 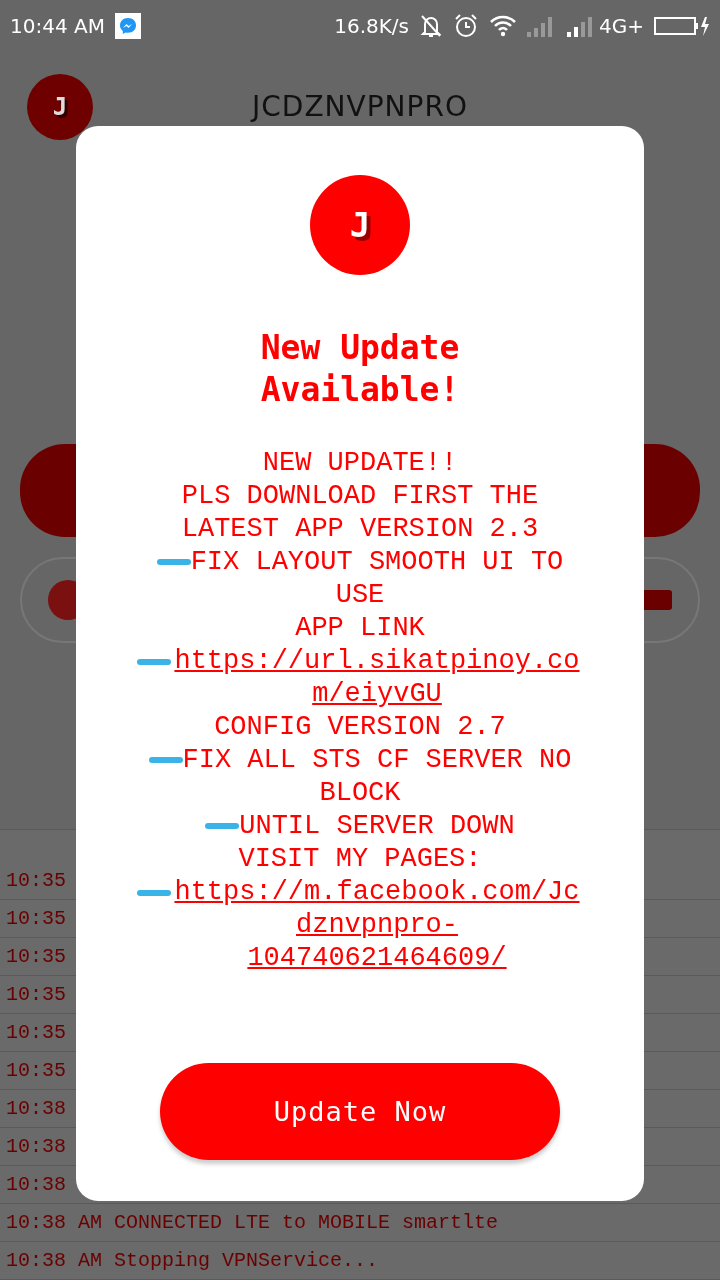 What do you see at coordinates (621, 26) in the screenshot?
I see `network-type: 4G+` at bounding box center [621, 26].